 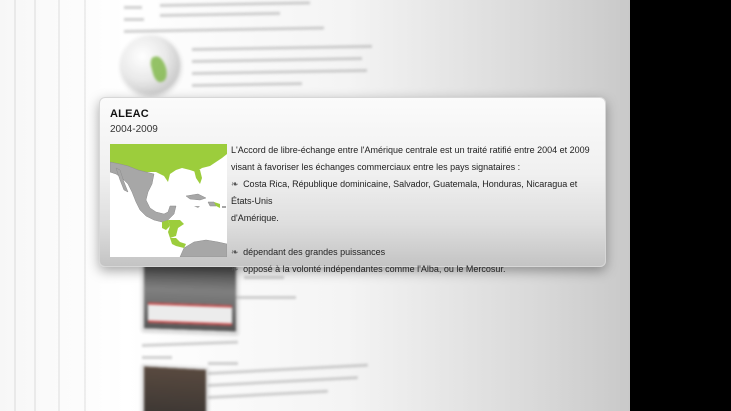 What do you see at coordinates (190, 314) in the screenshot?
I see `photo-banner` at bounding box center [190, 314].